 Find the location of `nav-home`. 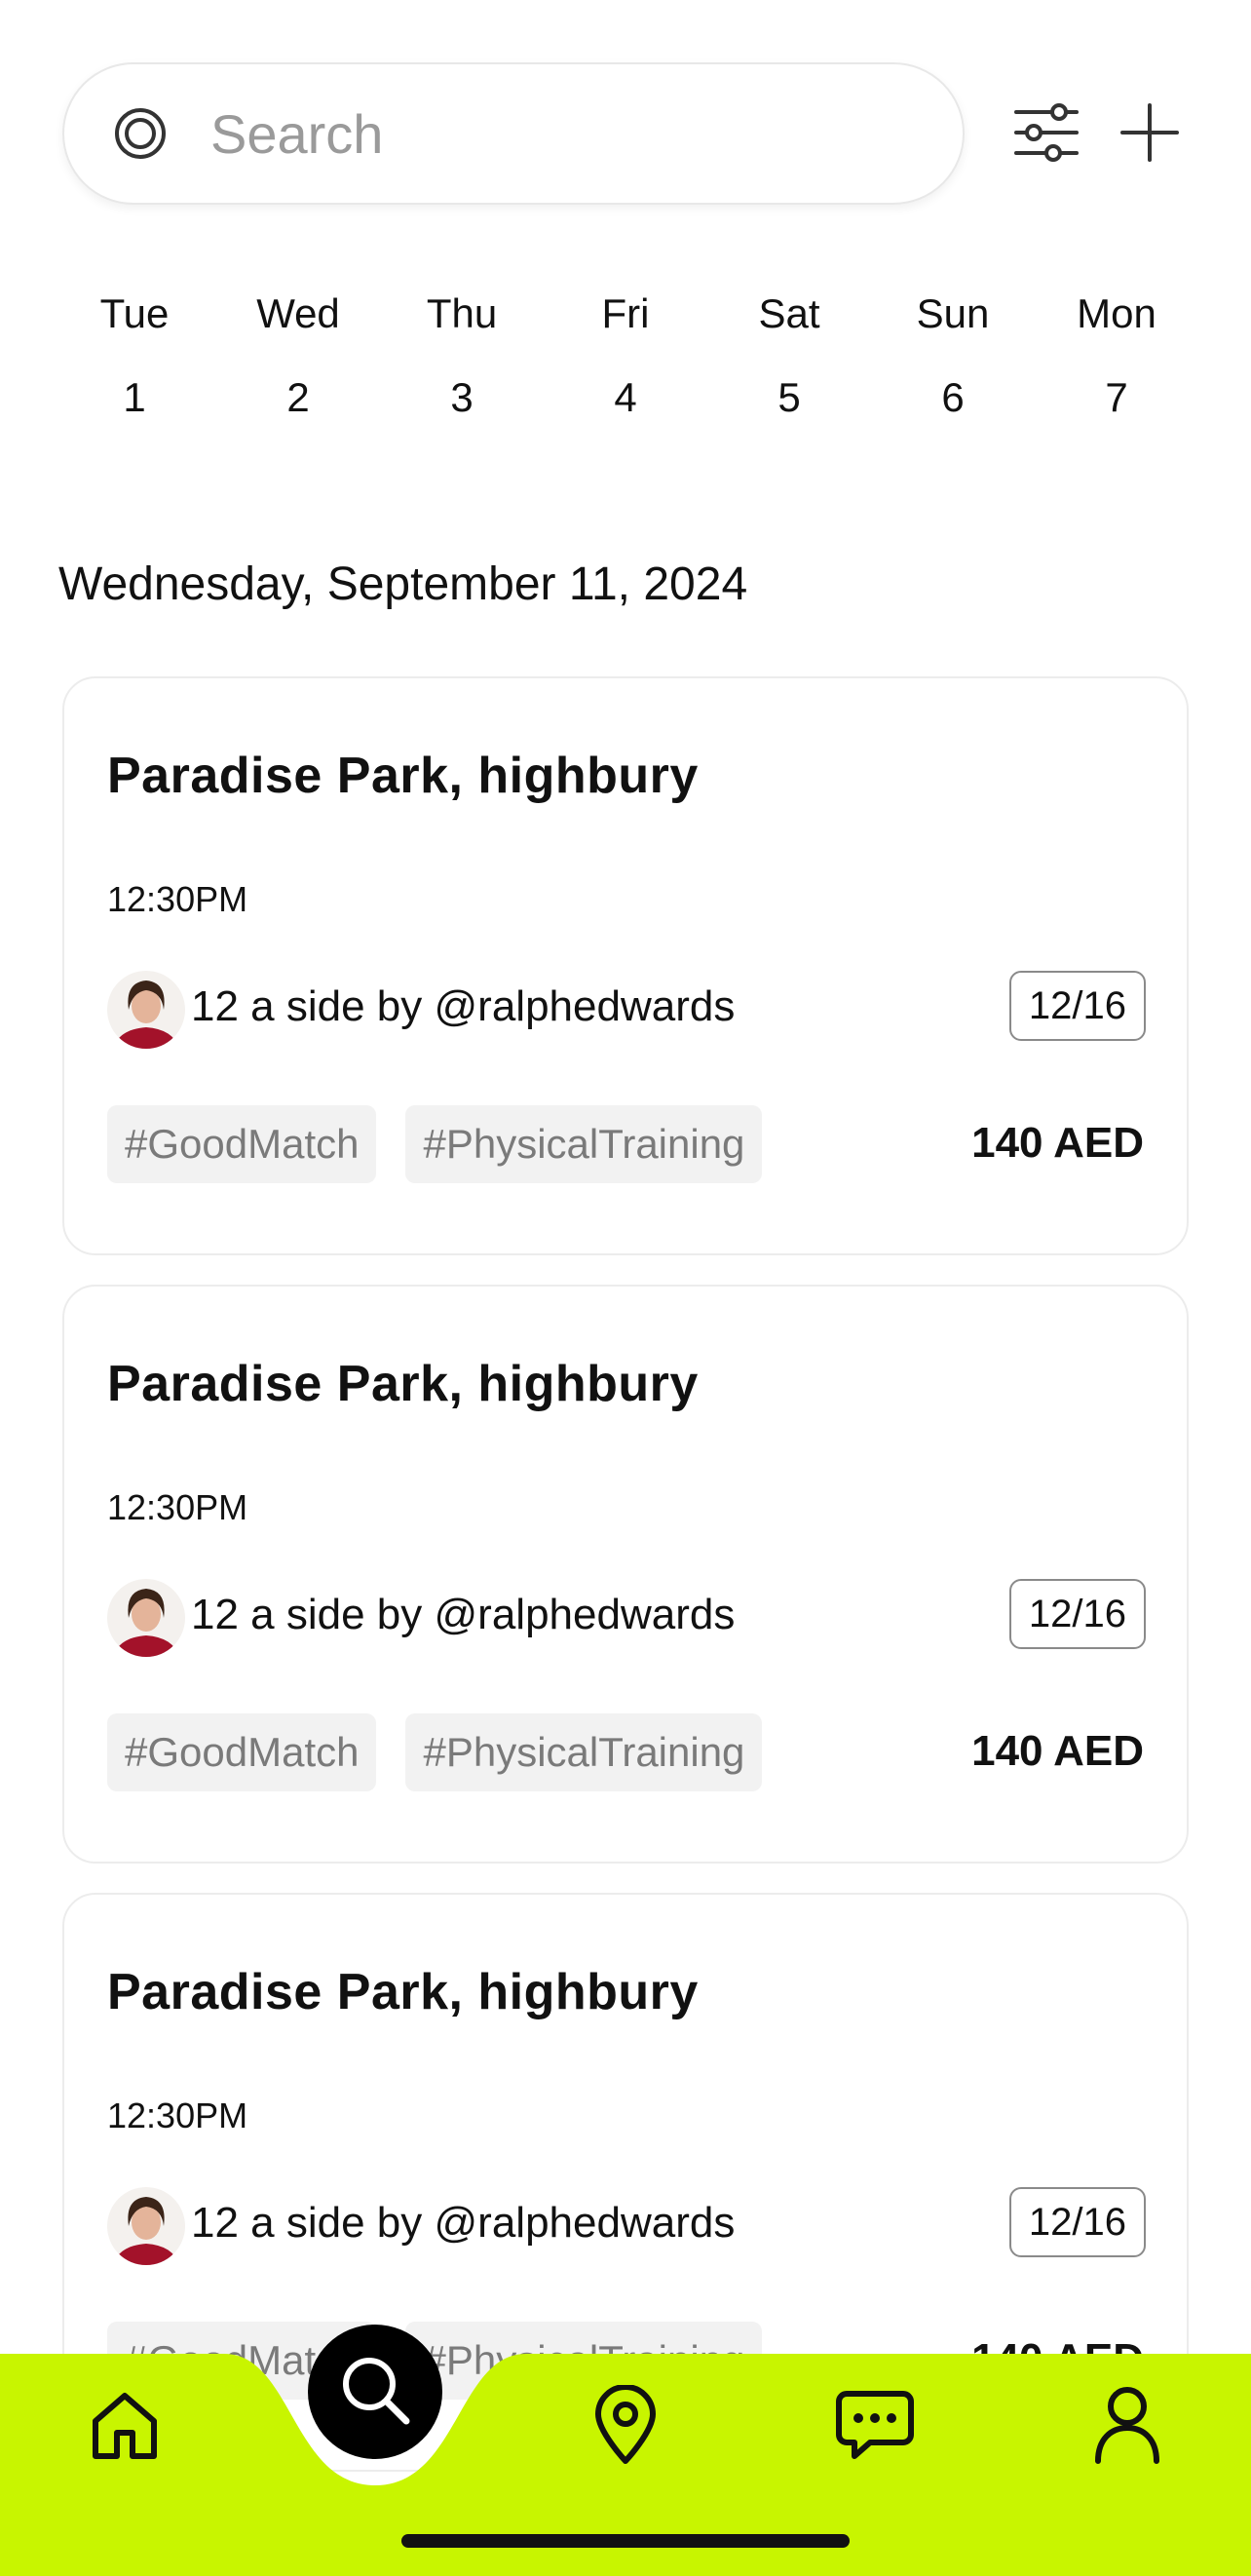

nav-home is located at coordinates (125, 2427).